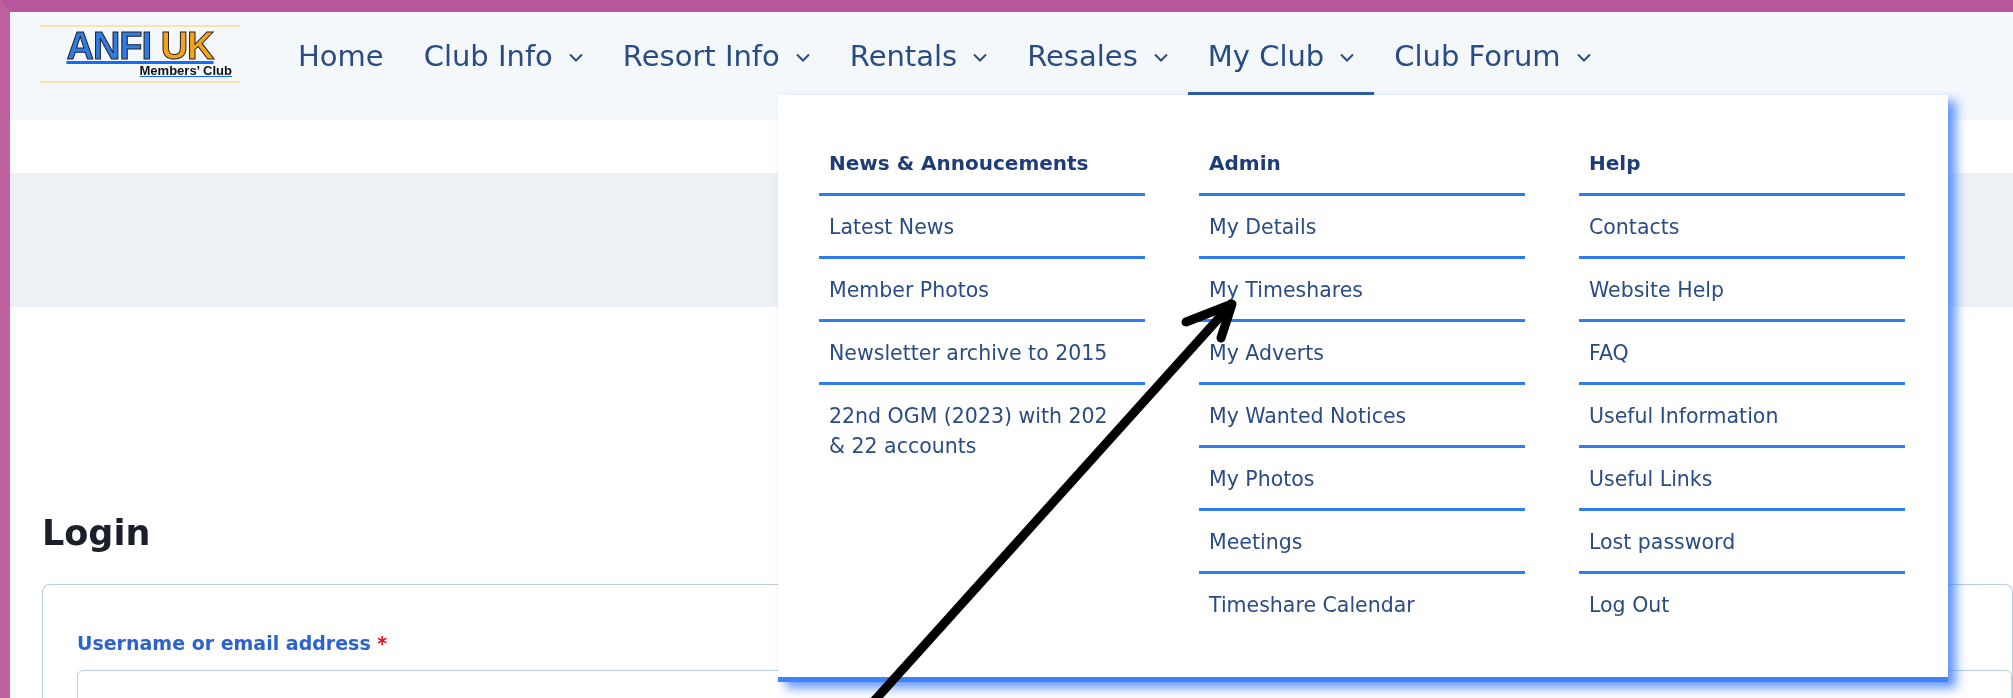  I want to click on menu-link: 22nd OGM (2023) with 202 & 22 accounts, so click(982, 427).